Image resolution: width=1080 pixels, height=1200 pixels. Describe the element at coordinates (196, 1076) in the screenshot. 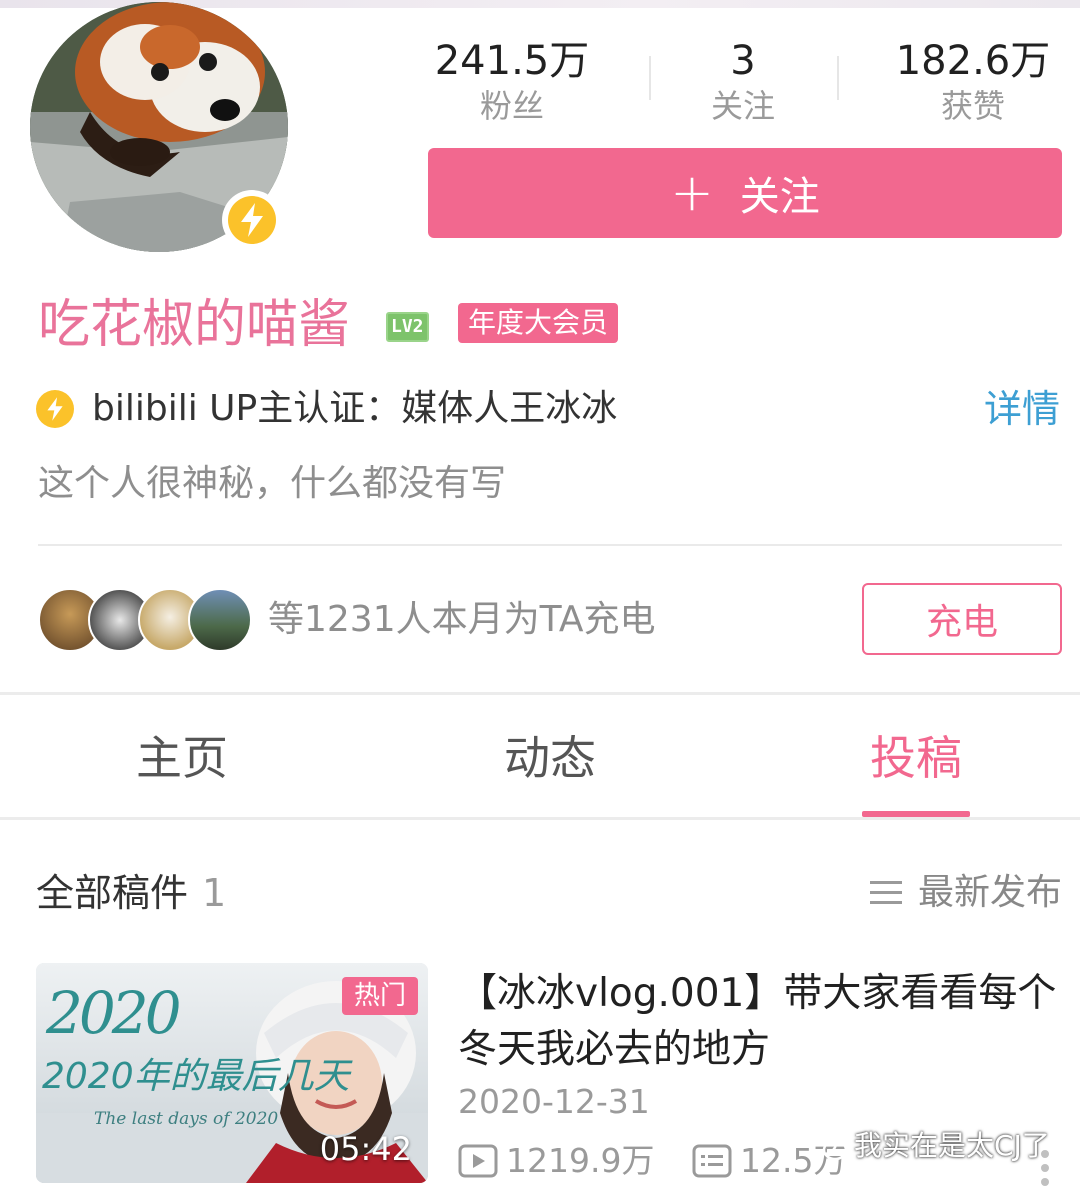

I see `thumbnail-caption: 2020年的最后几天` at that location.